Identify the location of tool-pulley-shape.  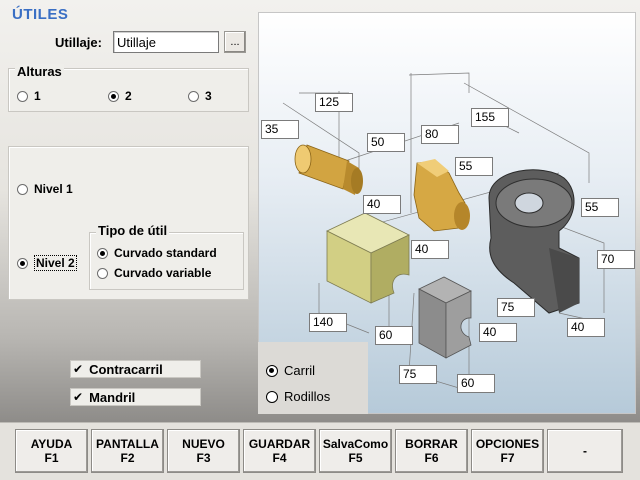
(534, 241).